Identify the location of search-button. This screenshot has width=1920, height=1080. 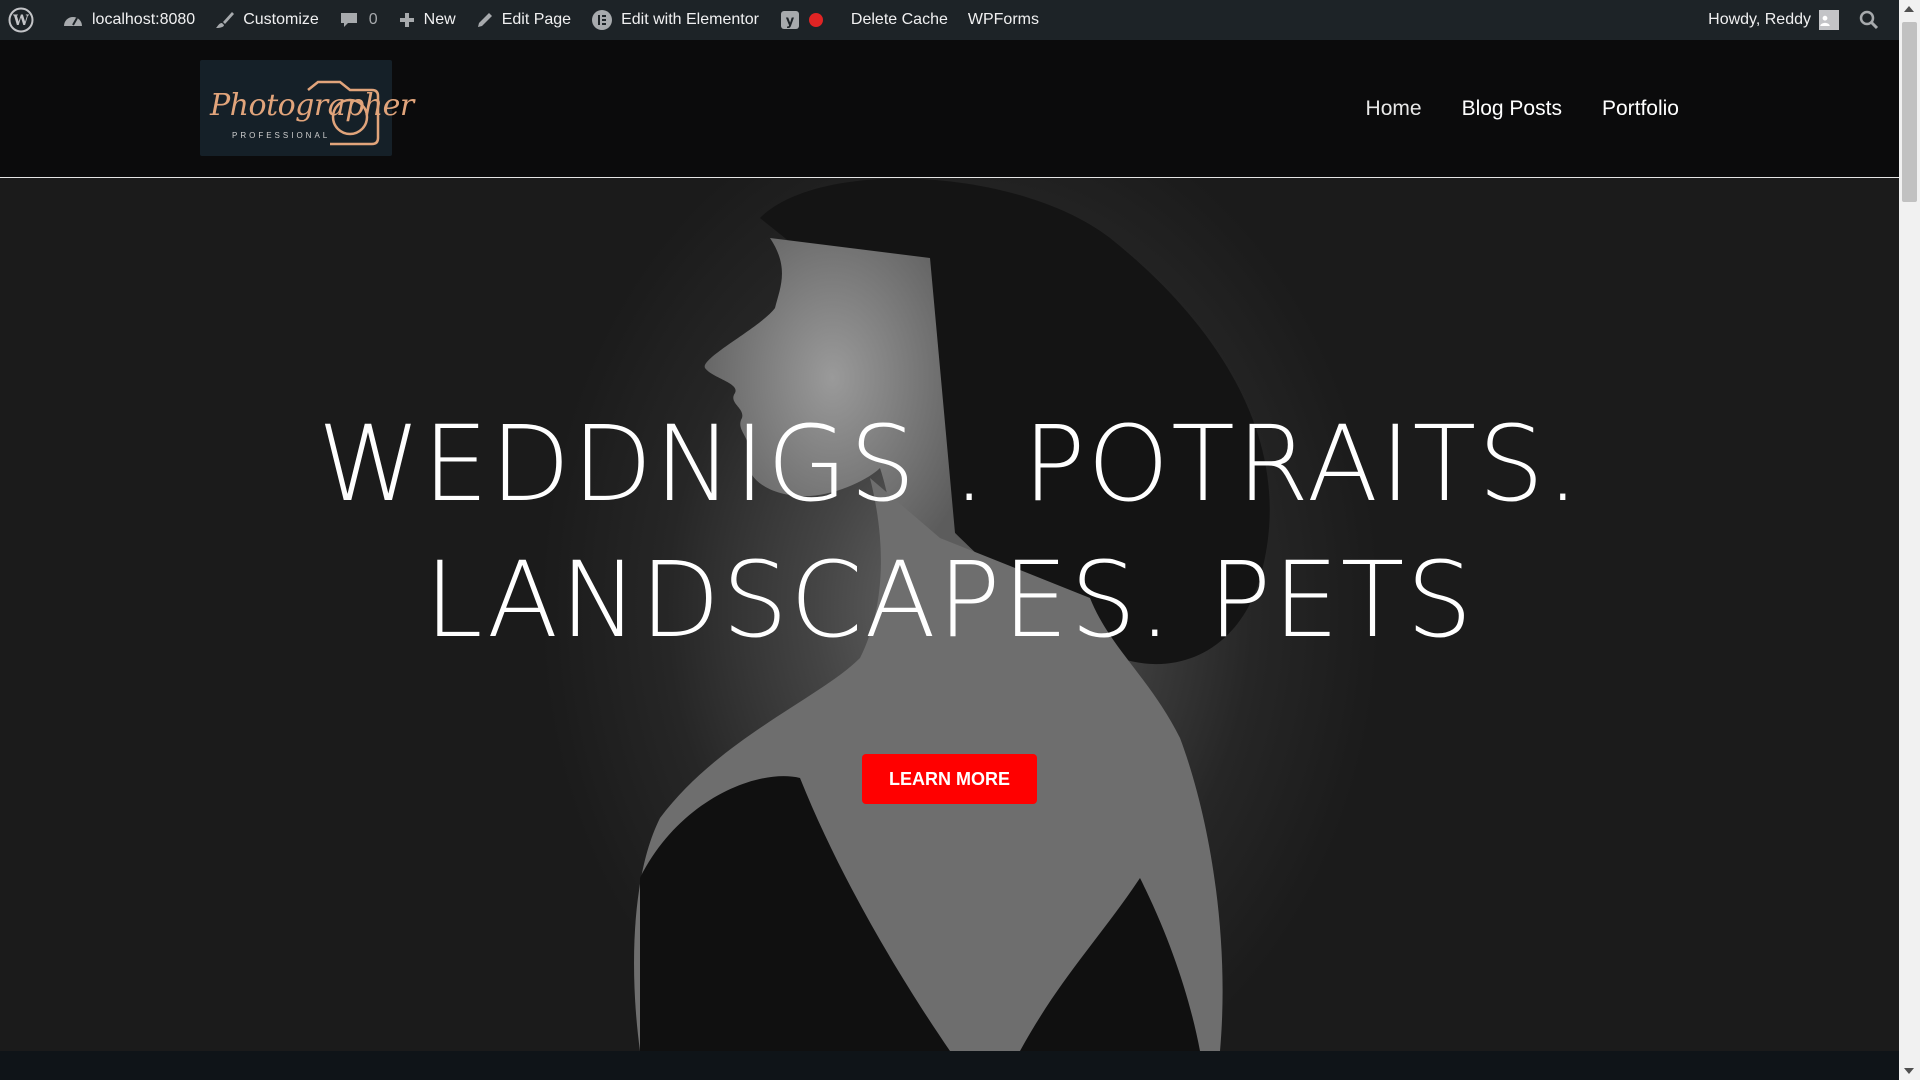
(1874, 20).